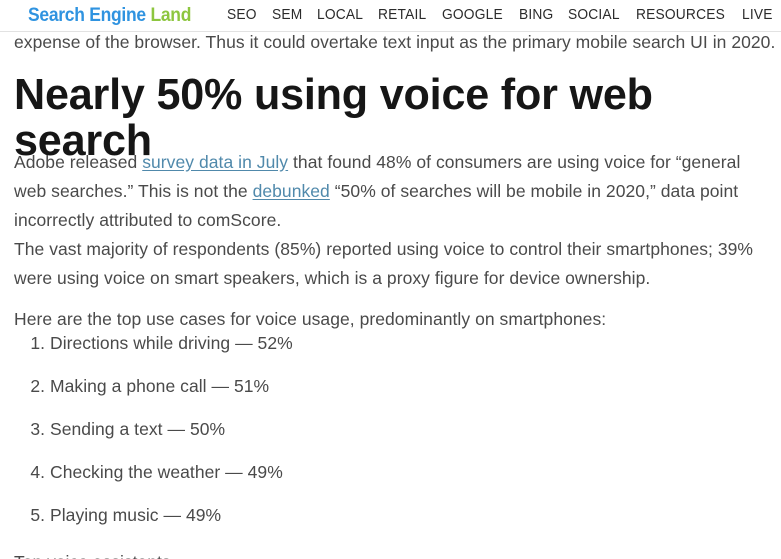 This screenshot has width=781, height=559. I want to click on logo-word-land: Land, so click(171, 15).